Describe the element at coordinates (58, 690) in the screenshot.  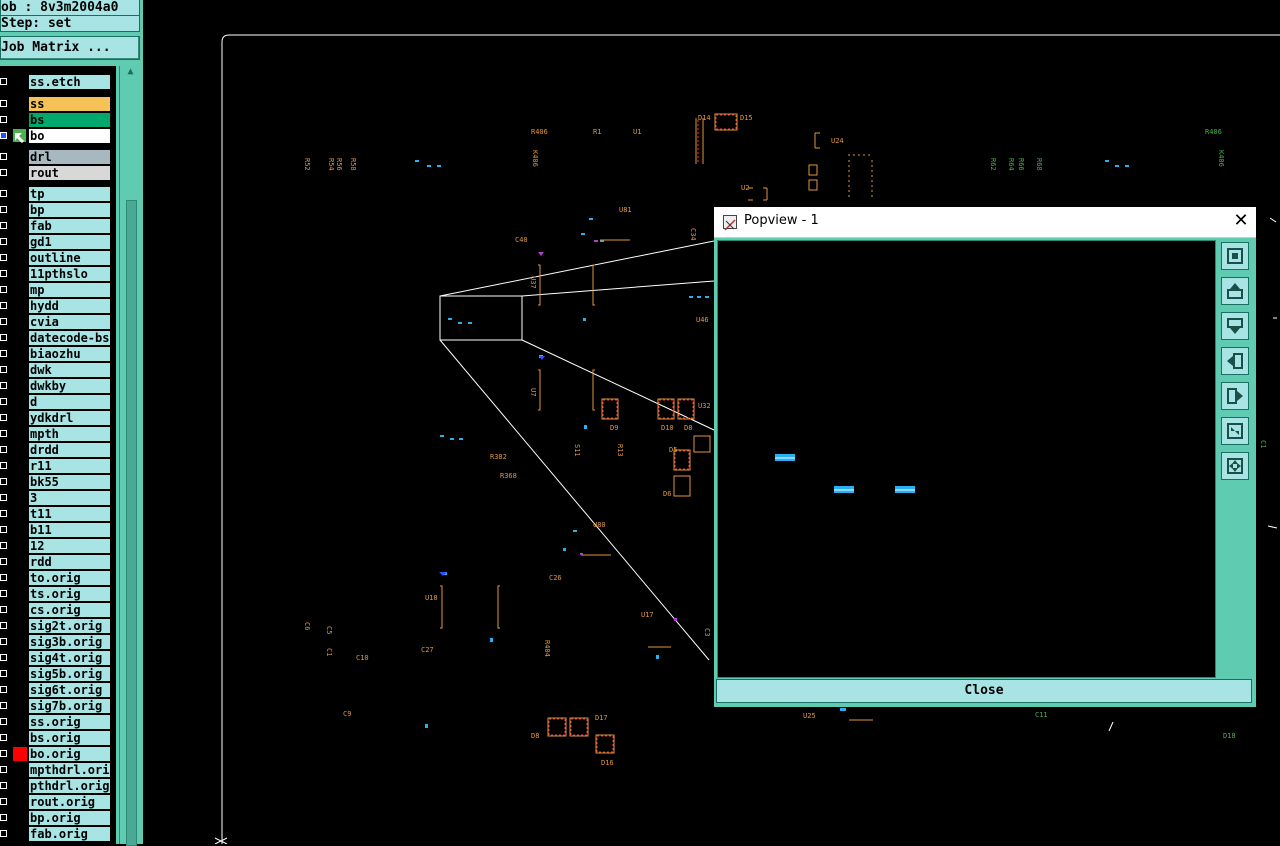
I see `layer-row: sig6t.orig` at that location.